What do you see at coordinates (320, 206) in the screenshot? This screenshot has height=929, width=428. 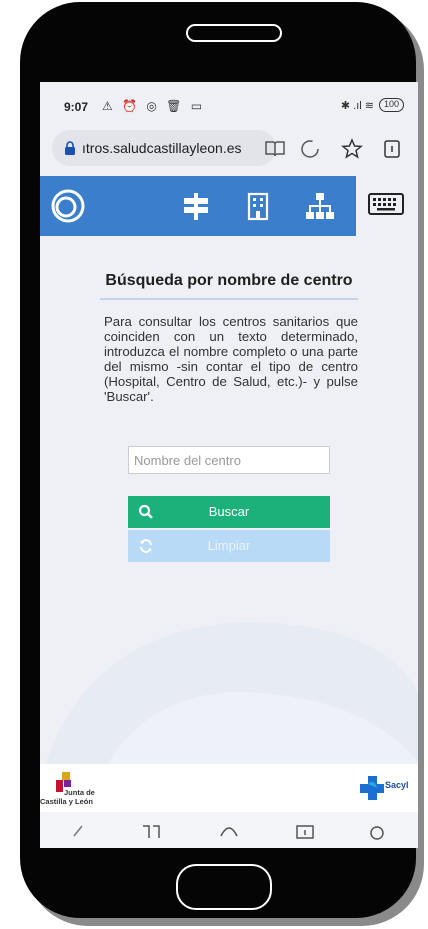 I see `sitemap-icon` at bounding box center [320, 206].